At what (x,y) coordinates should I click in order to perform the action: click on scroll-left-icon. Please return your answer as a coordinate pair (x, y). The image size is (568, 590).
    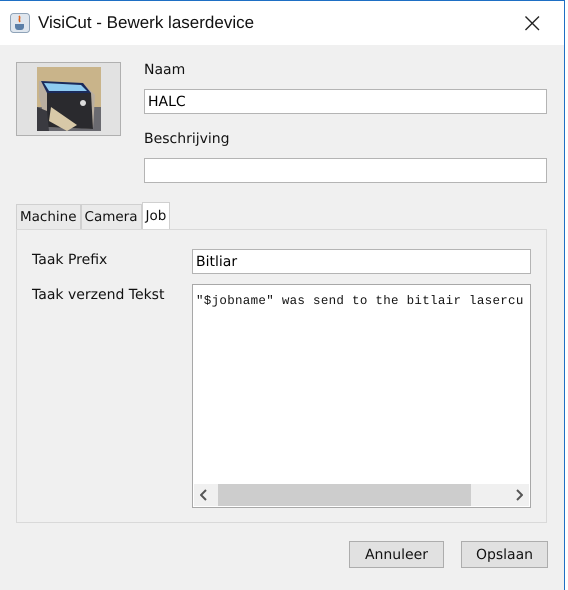
    Looking at the image, I should click on (204, 495).